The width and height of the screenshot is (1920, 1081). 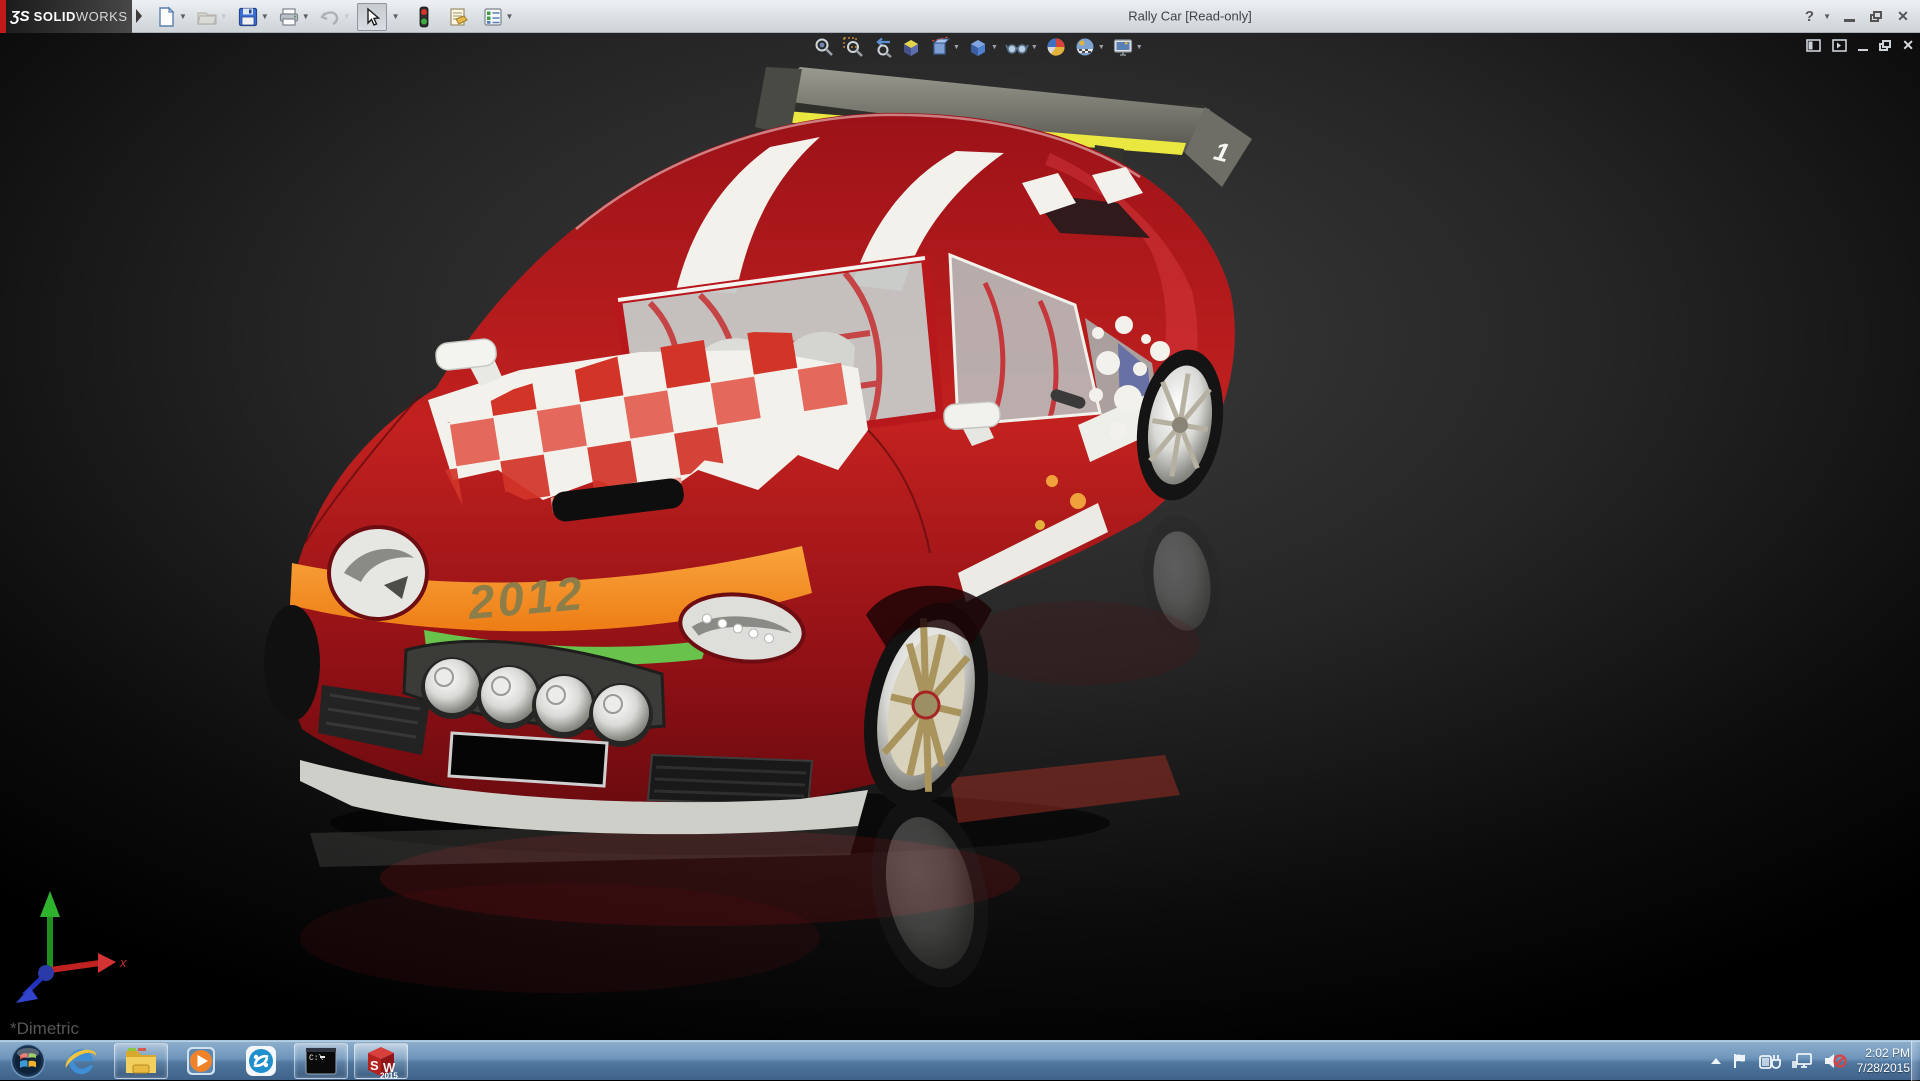 What do you see at coordinates (321, 1061) in the screenshot?
I see `command-prompt-button: C:\` at bounding box center [321, 1061].